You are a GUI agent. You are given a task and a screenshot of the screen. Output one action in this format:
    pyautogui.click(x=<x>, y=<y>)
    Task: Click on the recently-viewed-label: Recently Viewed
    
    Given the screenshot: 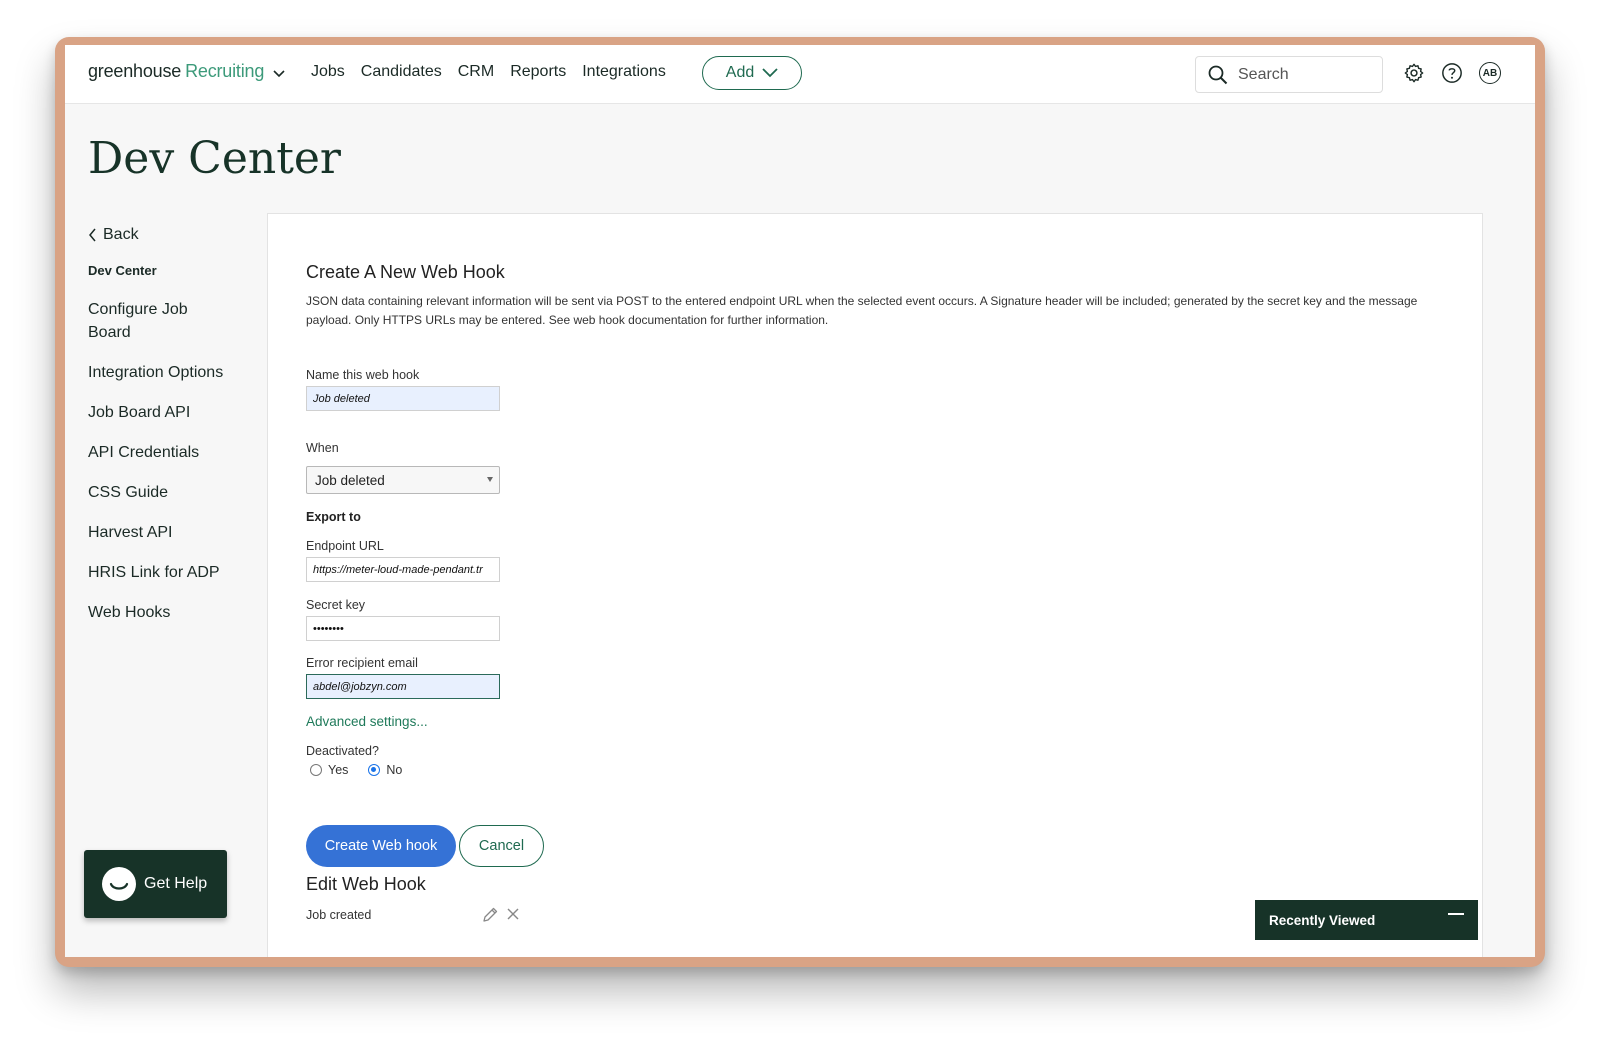 What is the action you would take?
    pyautogui.click(x=1322, y=920)
    